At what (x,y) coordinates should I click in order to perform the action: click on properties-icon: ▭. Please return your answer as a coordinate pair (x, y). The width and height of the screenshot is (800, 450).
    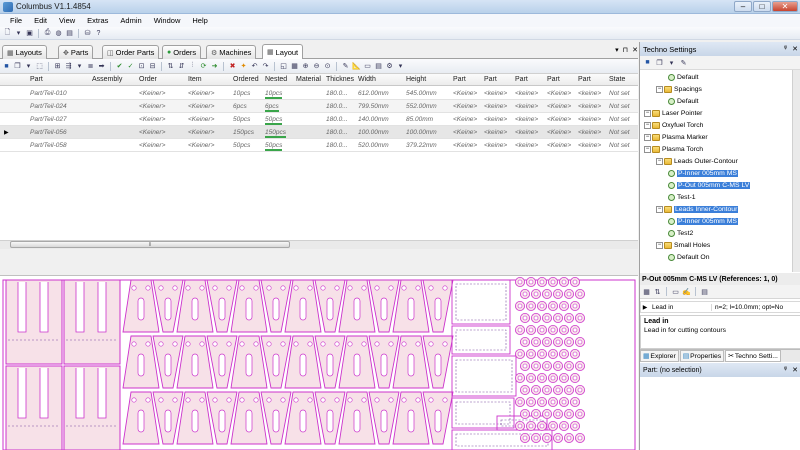
    Looking at the image, I should click on (675, 291).